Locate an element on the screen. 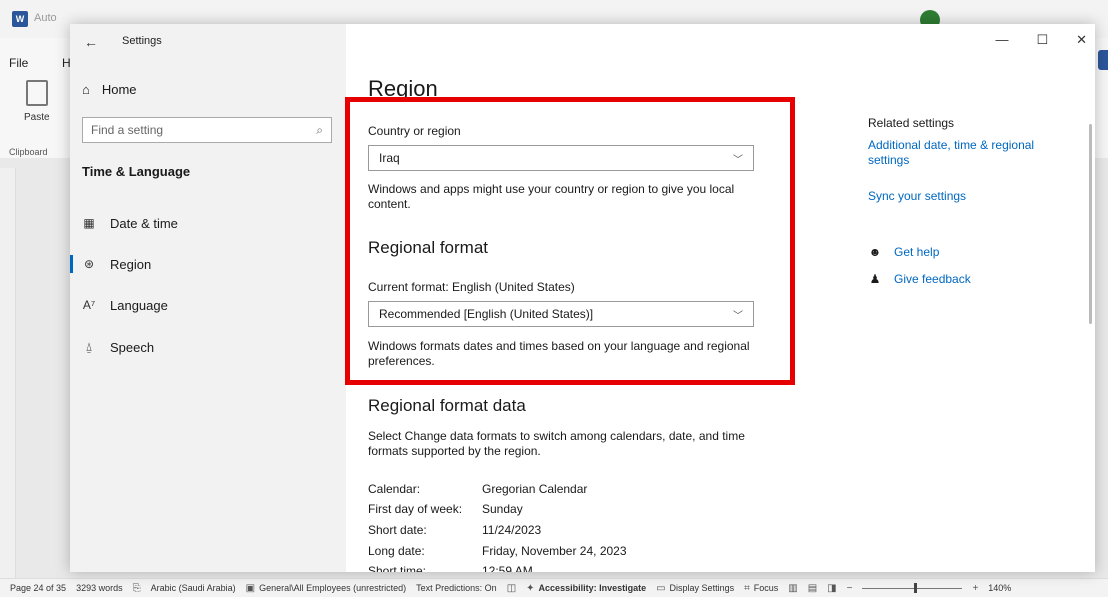 This screenshot has width=1108, height=597. language-status: Arabic (Saudi Arabia) is located at coordinates (193, 588).